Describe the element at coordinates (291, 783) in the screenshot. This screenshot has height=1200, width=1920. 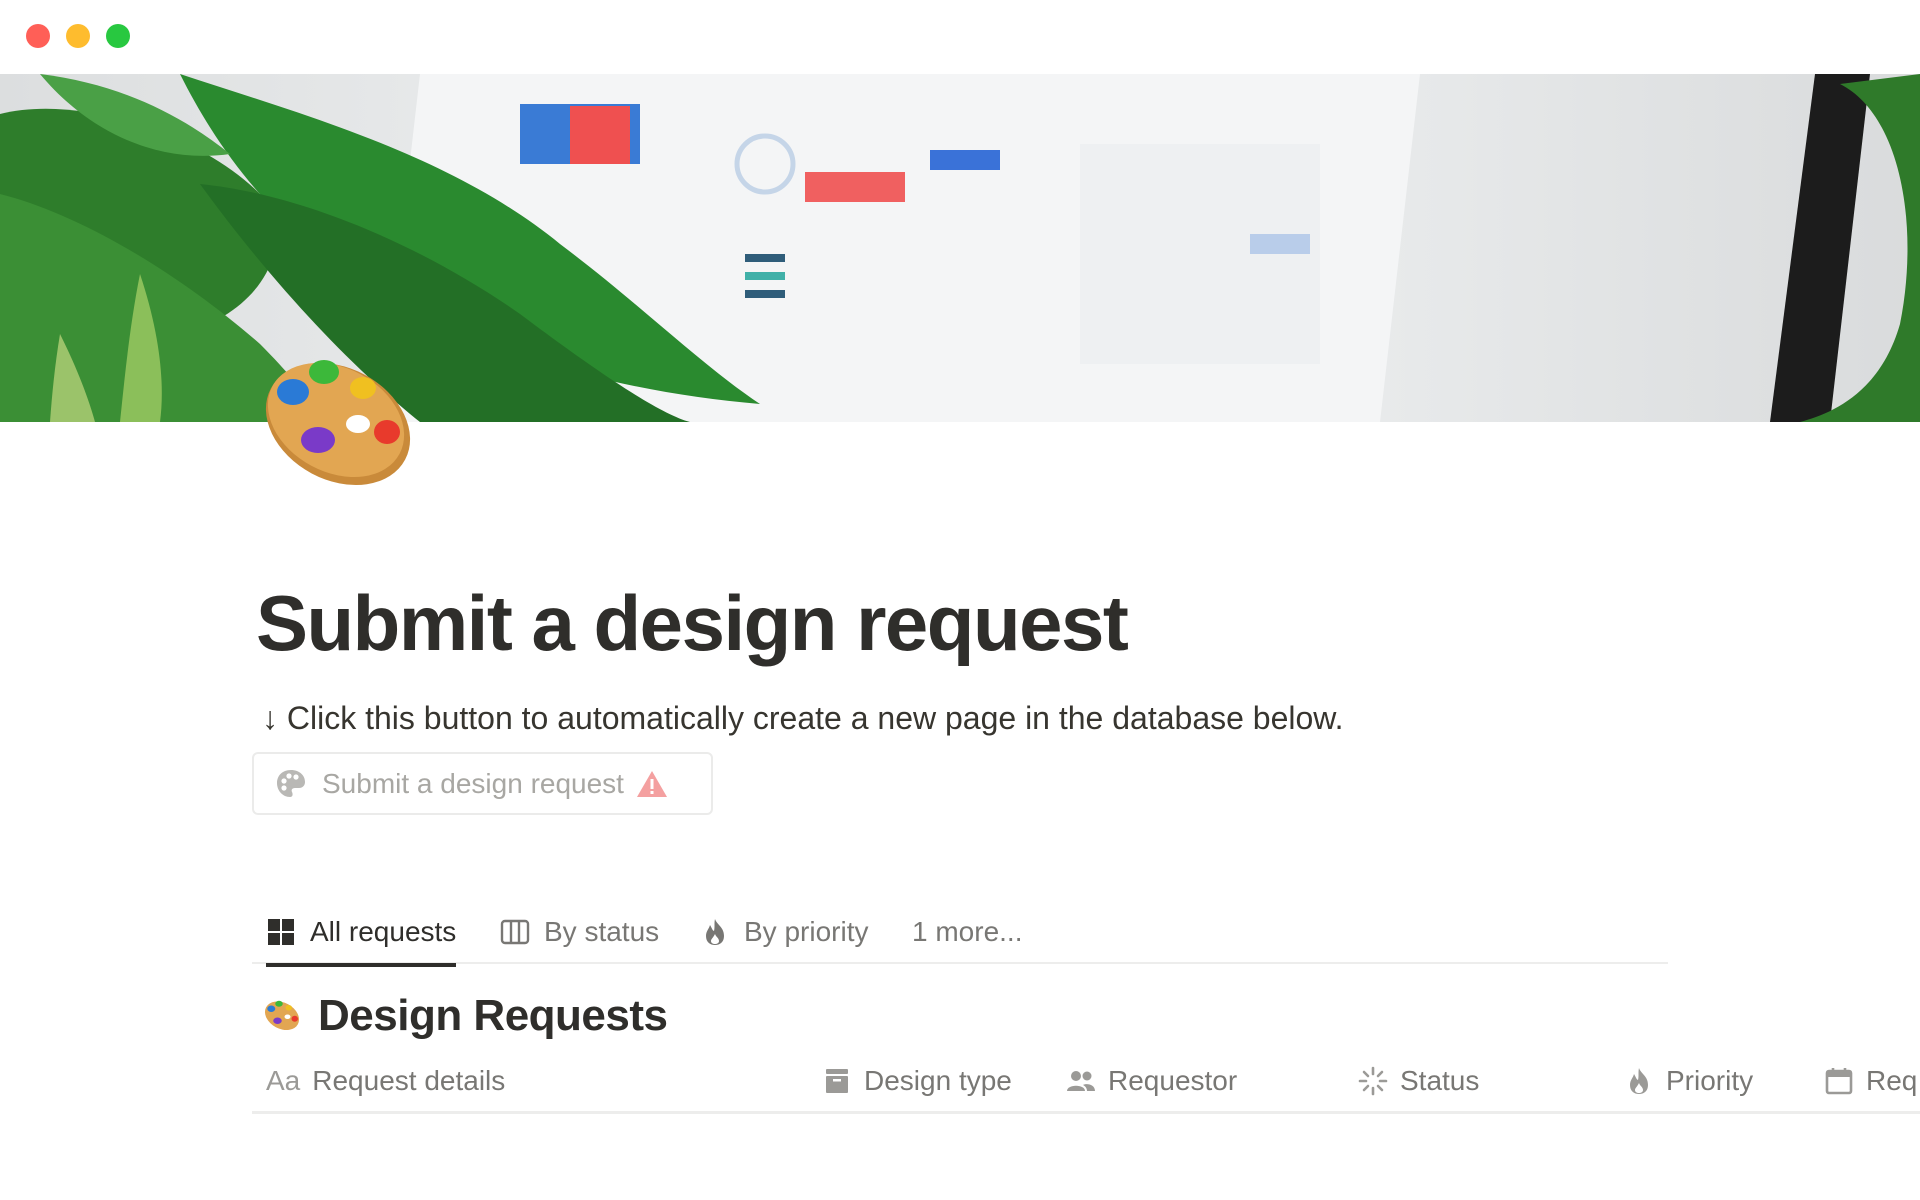
I see `palette-icon` at that location.